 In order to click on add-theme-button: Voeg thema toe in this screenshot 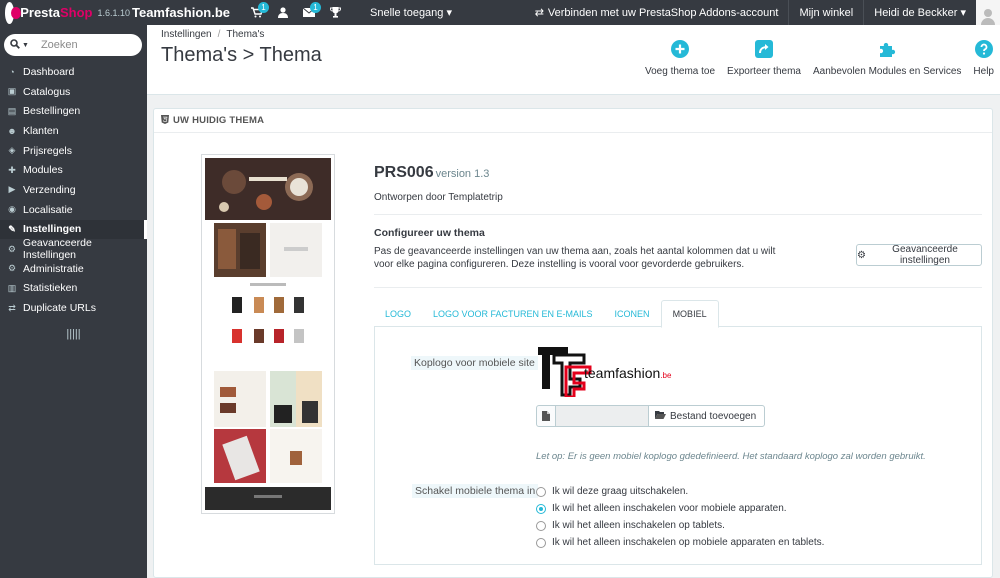, I will do `click(680, 58)`.